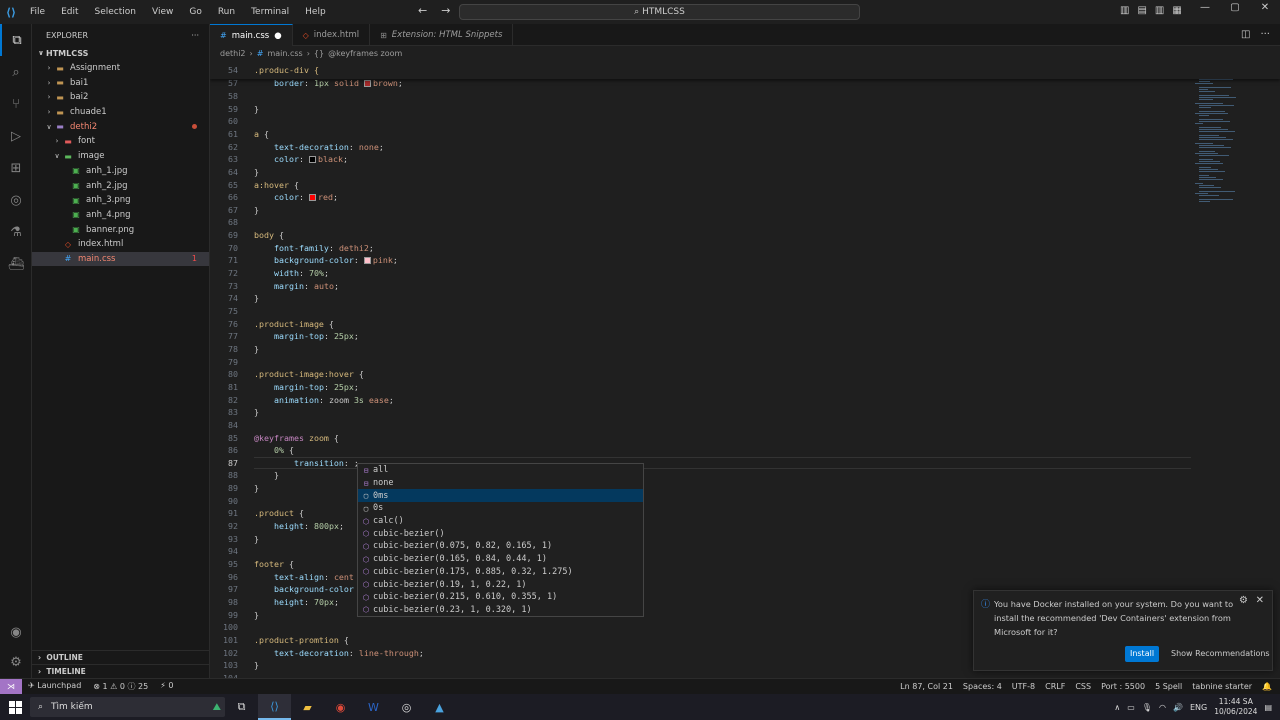  Describe the element at coordinates (406, 707) in the screenshot. I see `github-icon: ◎` at that location.